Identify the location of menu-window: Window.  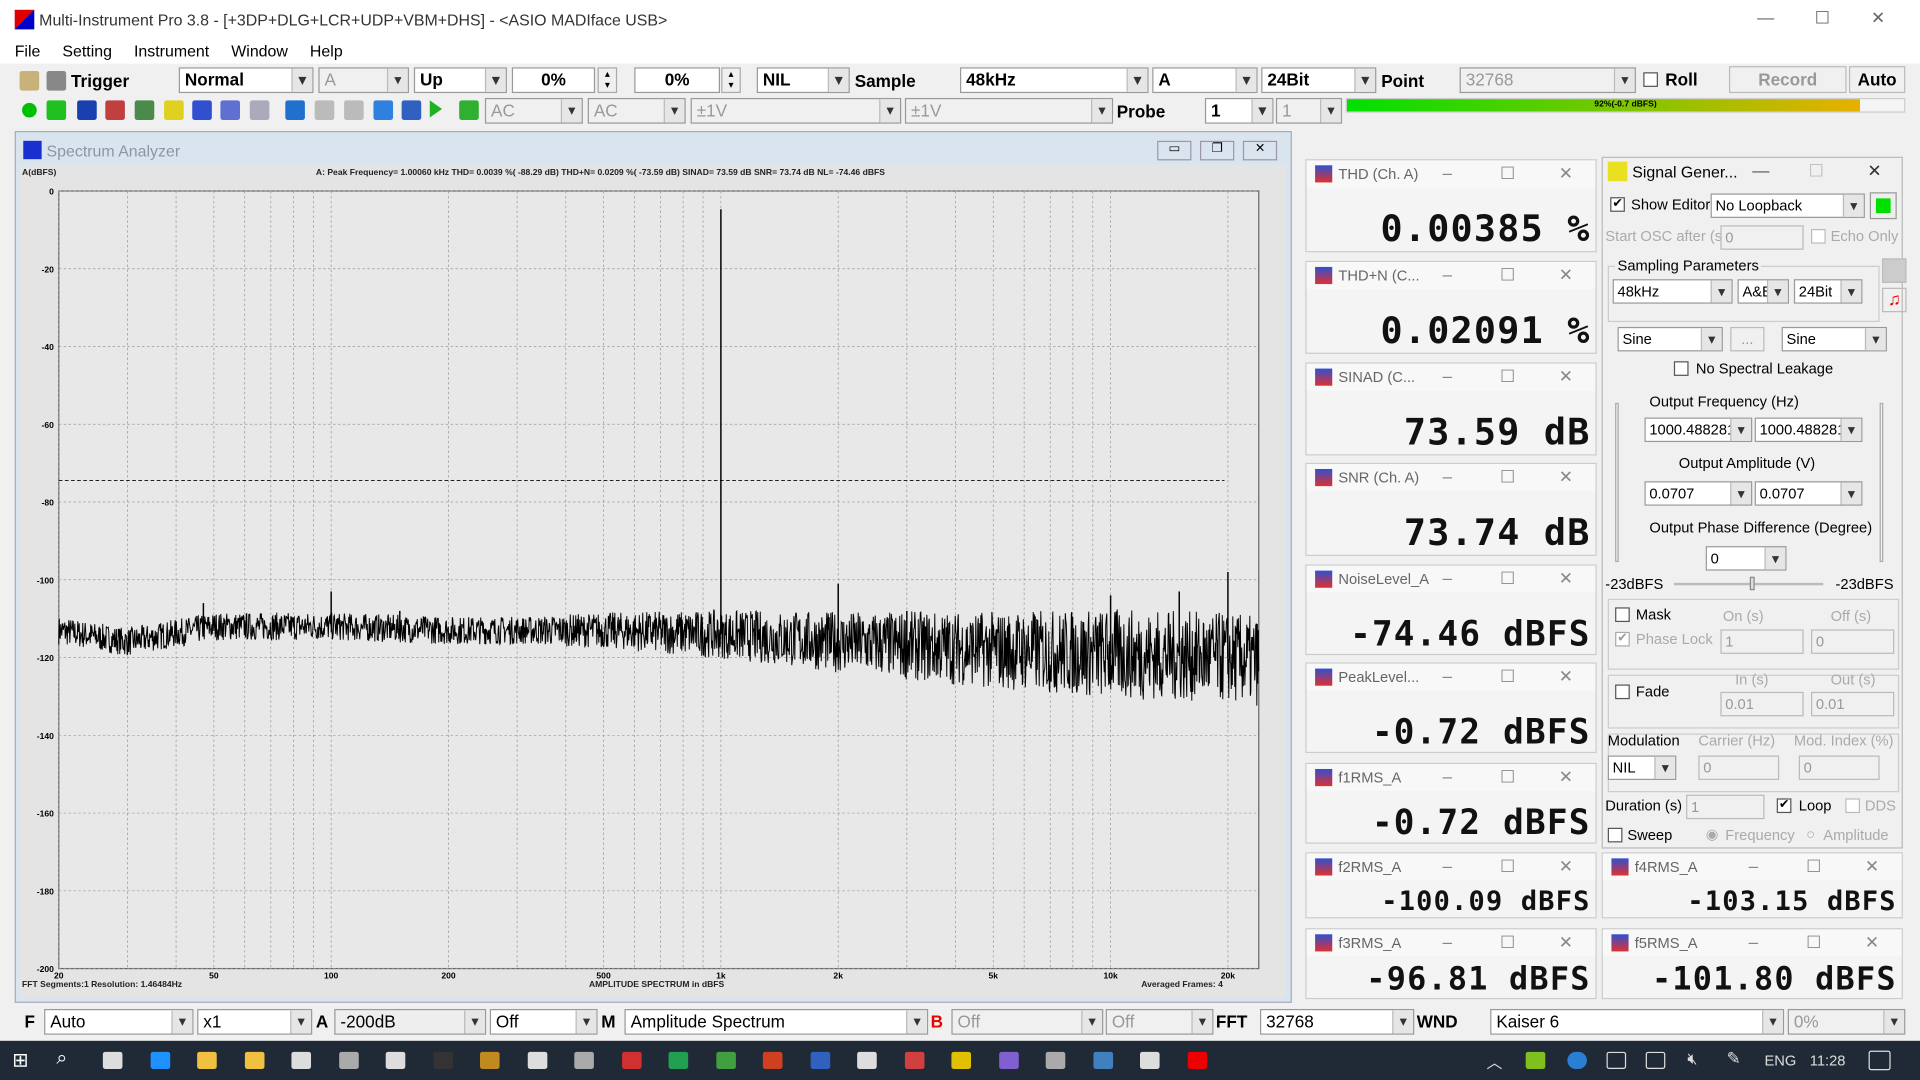
(256, 51).